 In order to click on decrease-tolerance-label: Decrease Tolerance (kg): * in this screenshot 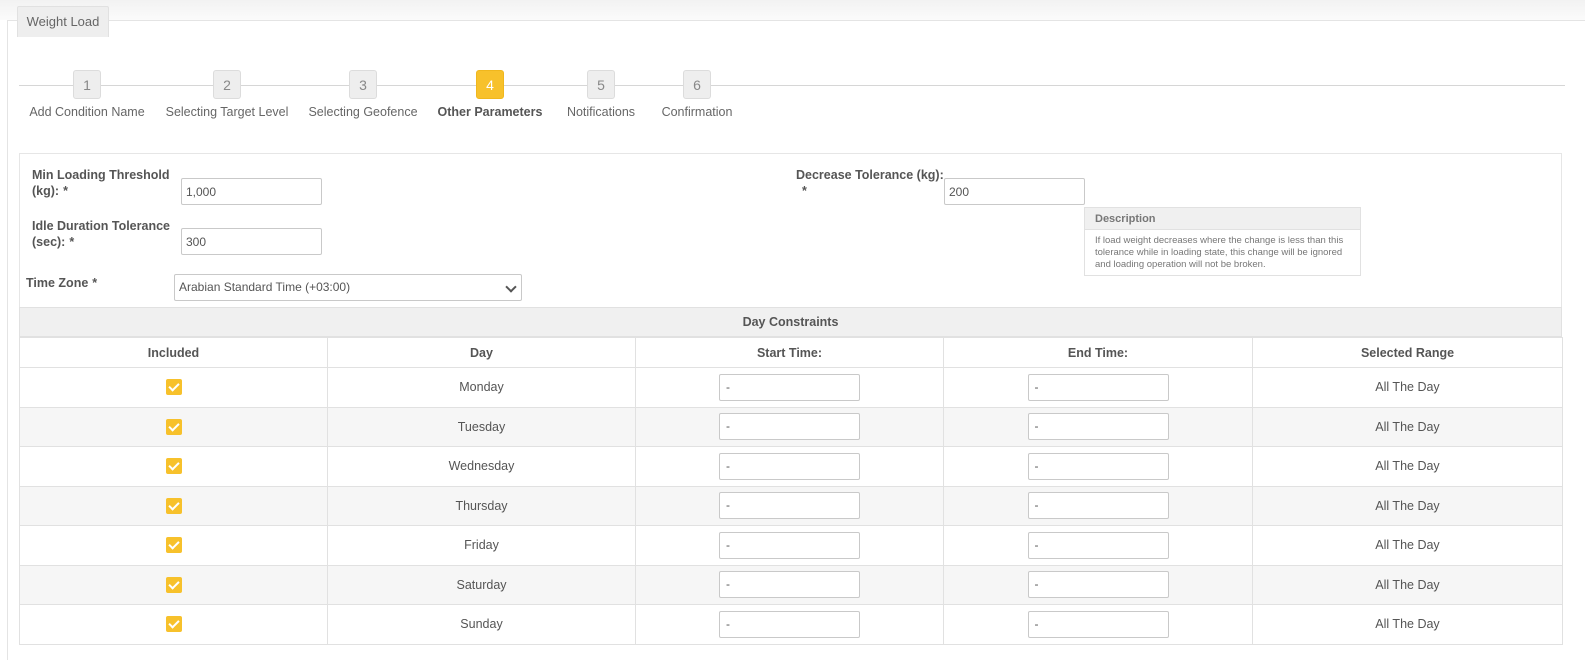, I will do `click(870, 183)`.